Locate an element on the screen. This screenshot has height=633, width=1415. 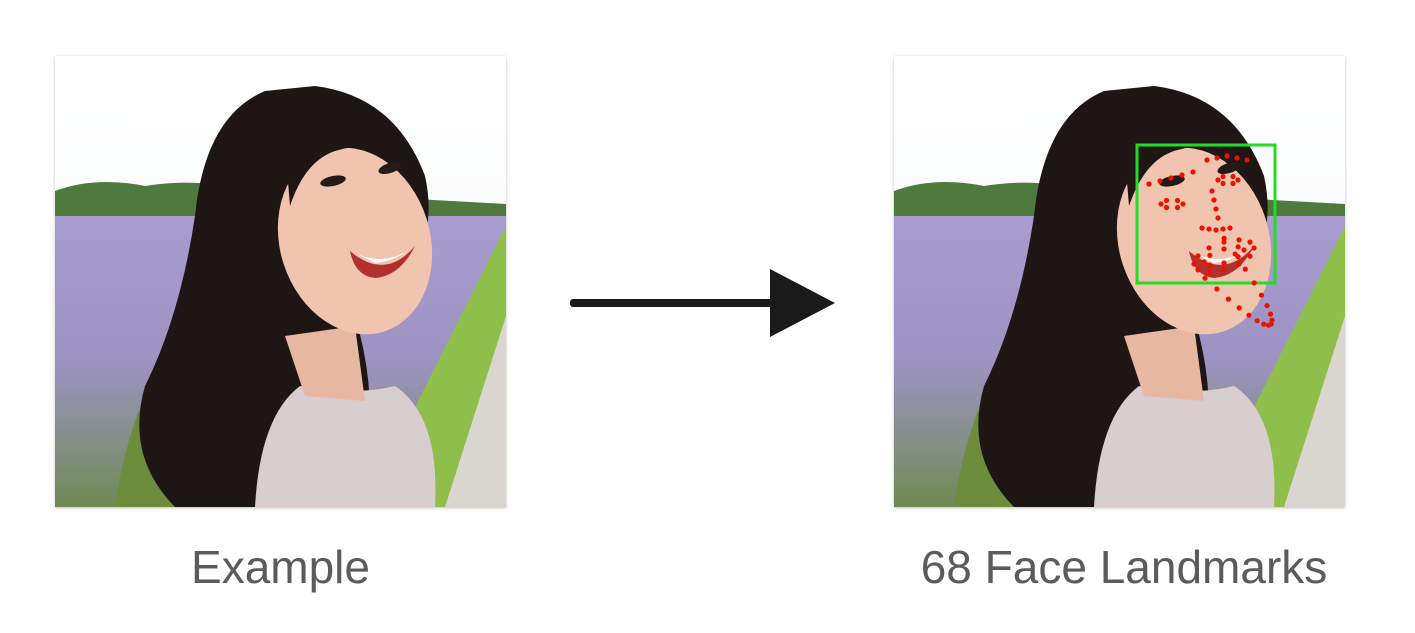
example-caption: Example is located at coordinates (280, 567).